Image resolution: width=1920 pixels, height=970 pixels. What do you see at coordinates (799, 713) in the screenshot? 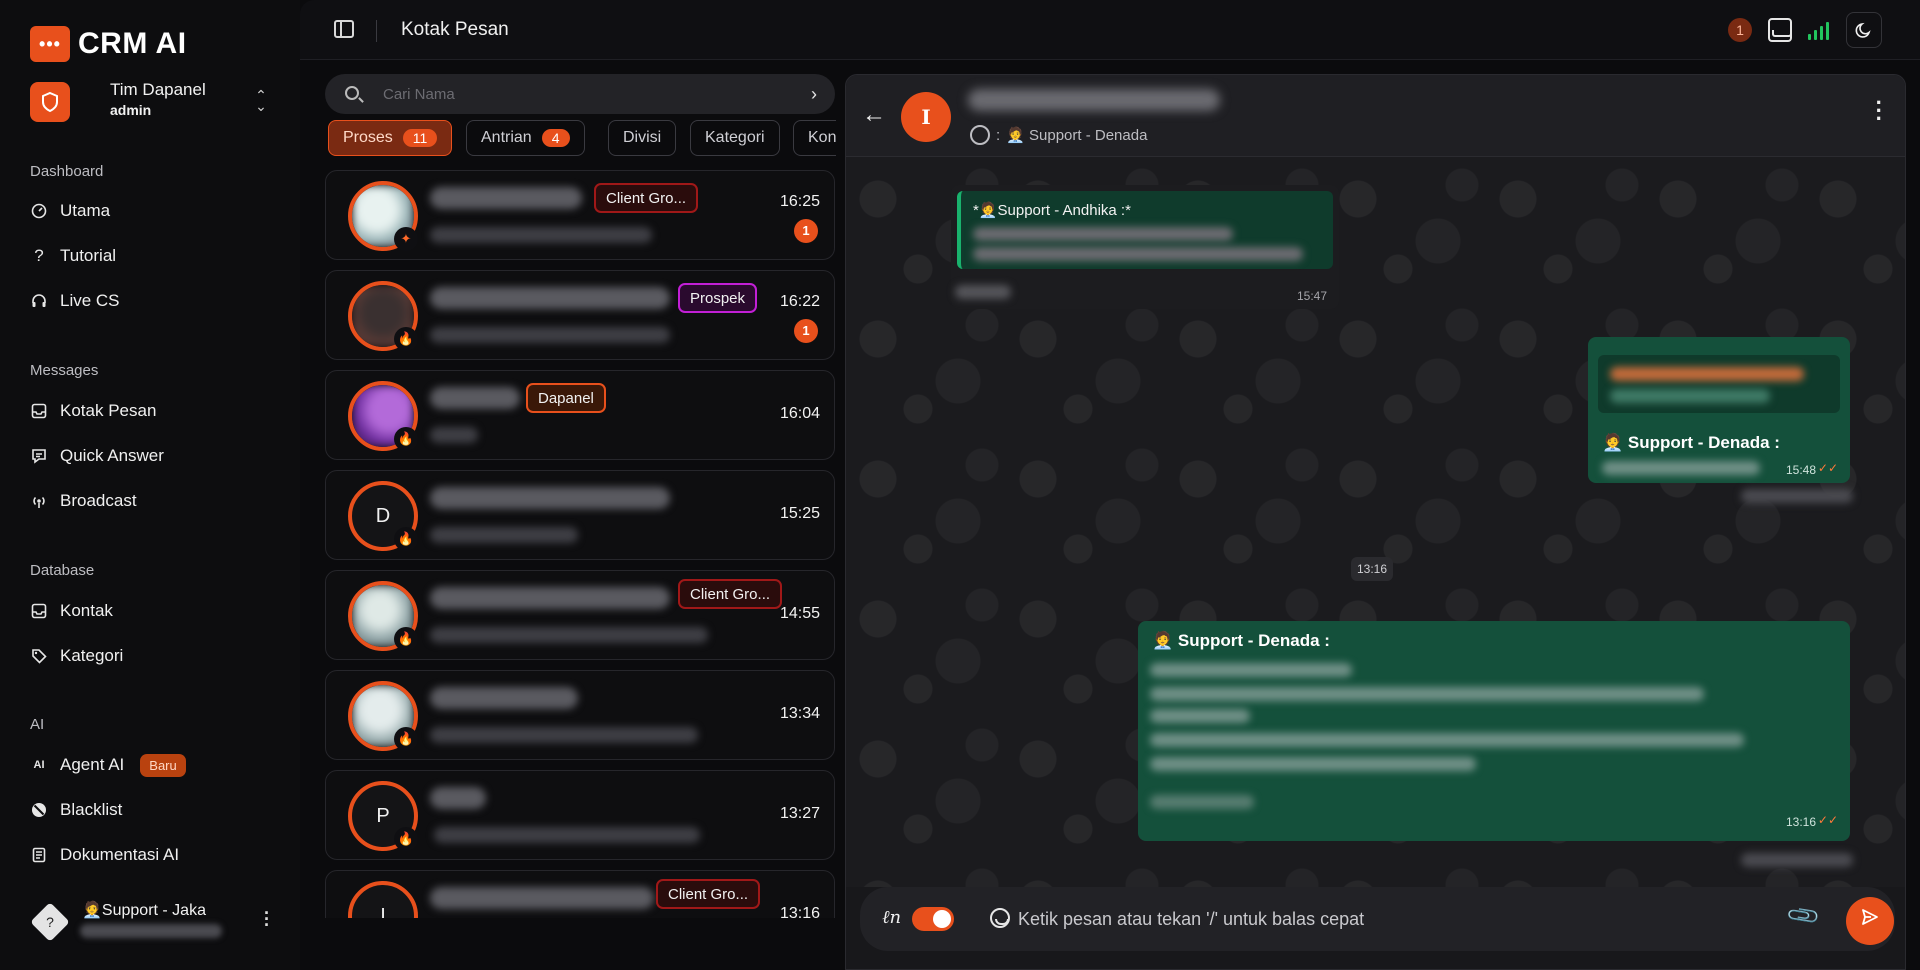
I see `chat-time: 13:34` at bounding box center [799, 713].